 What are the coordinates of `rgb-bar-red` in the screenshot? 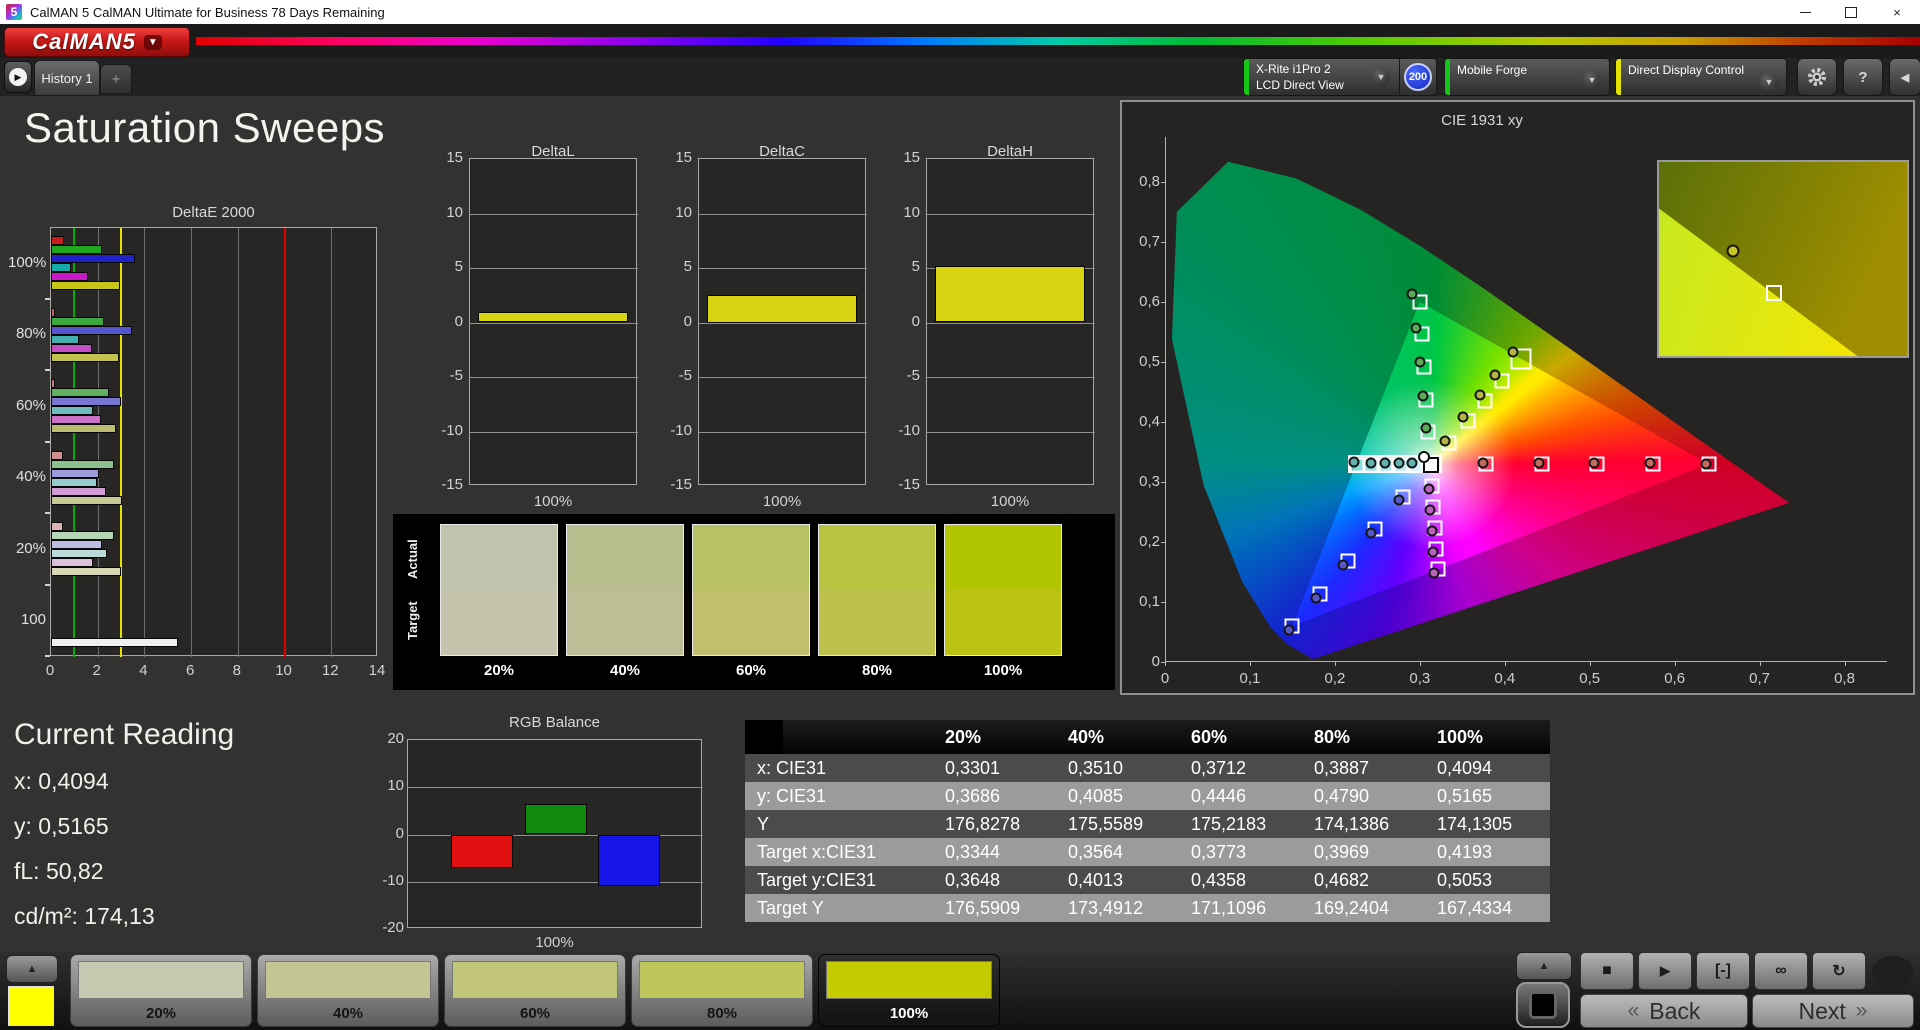 It's located at (481, 851).